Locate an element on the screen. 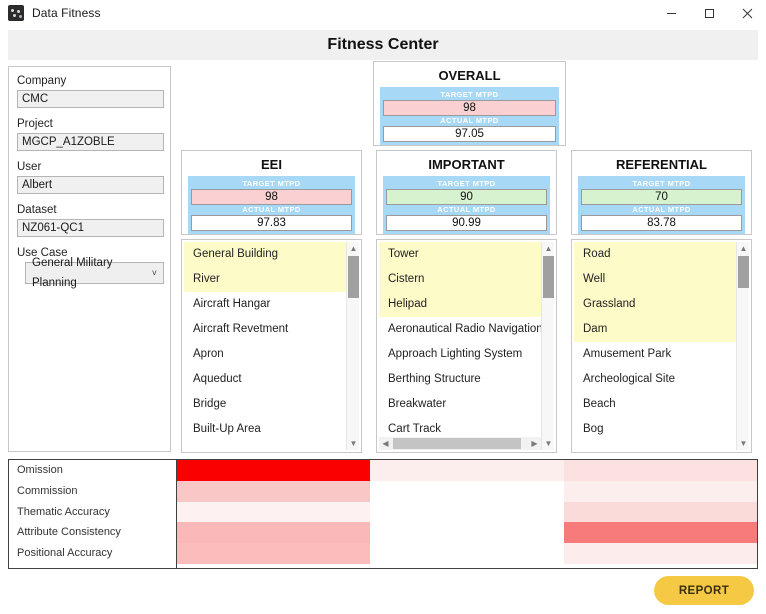 This screenshot has width=766, height=614. category-panel-eei: EEI TARGET MTPD 98 ACTUAL MTPD 97.83 is located at coordinates (271, 192).